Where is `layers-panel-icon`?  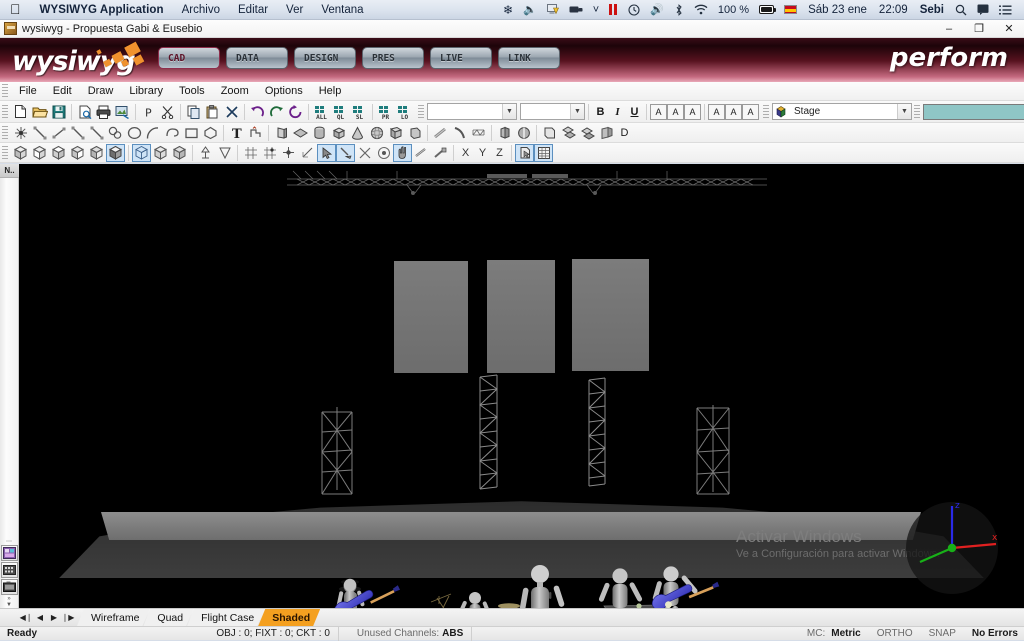
layers-panel-icon is located at coordinates (9, 553).